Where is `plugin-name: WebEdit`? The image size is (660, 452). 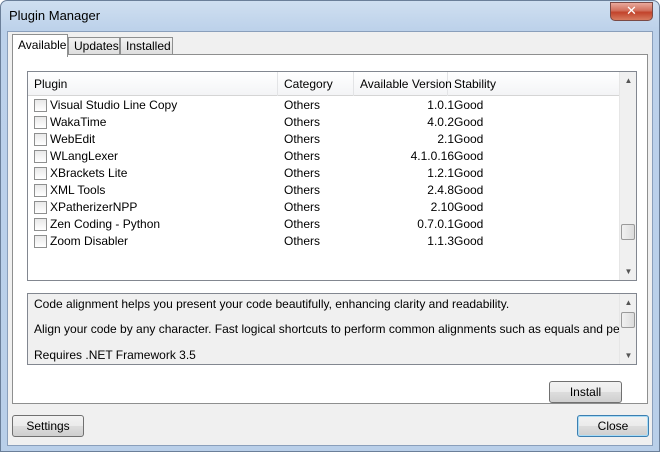 plugin-name: WebEdit is located at coordinates (73, 139).